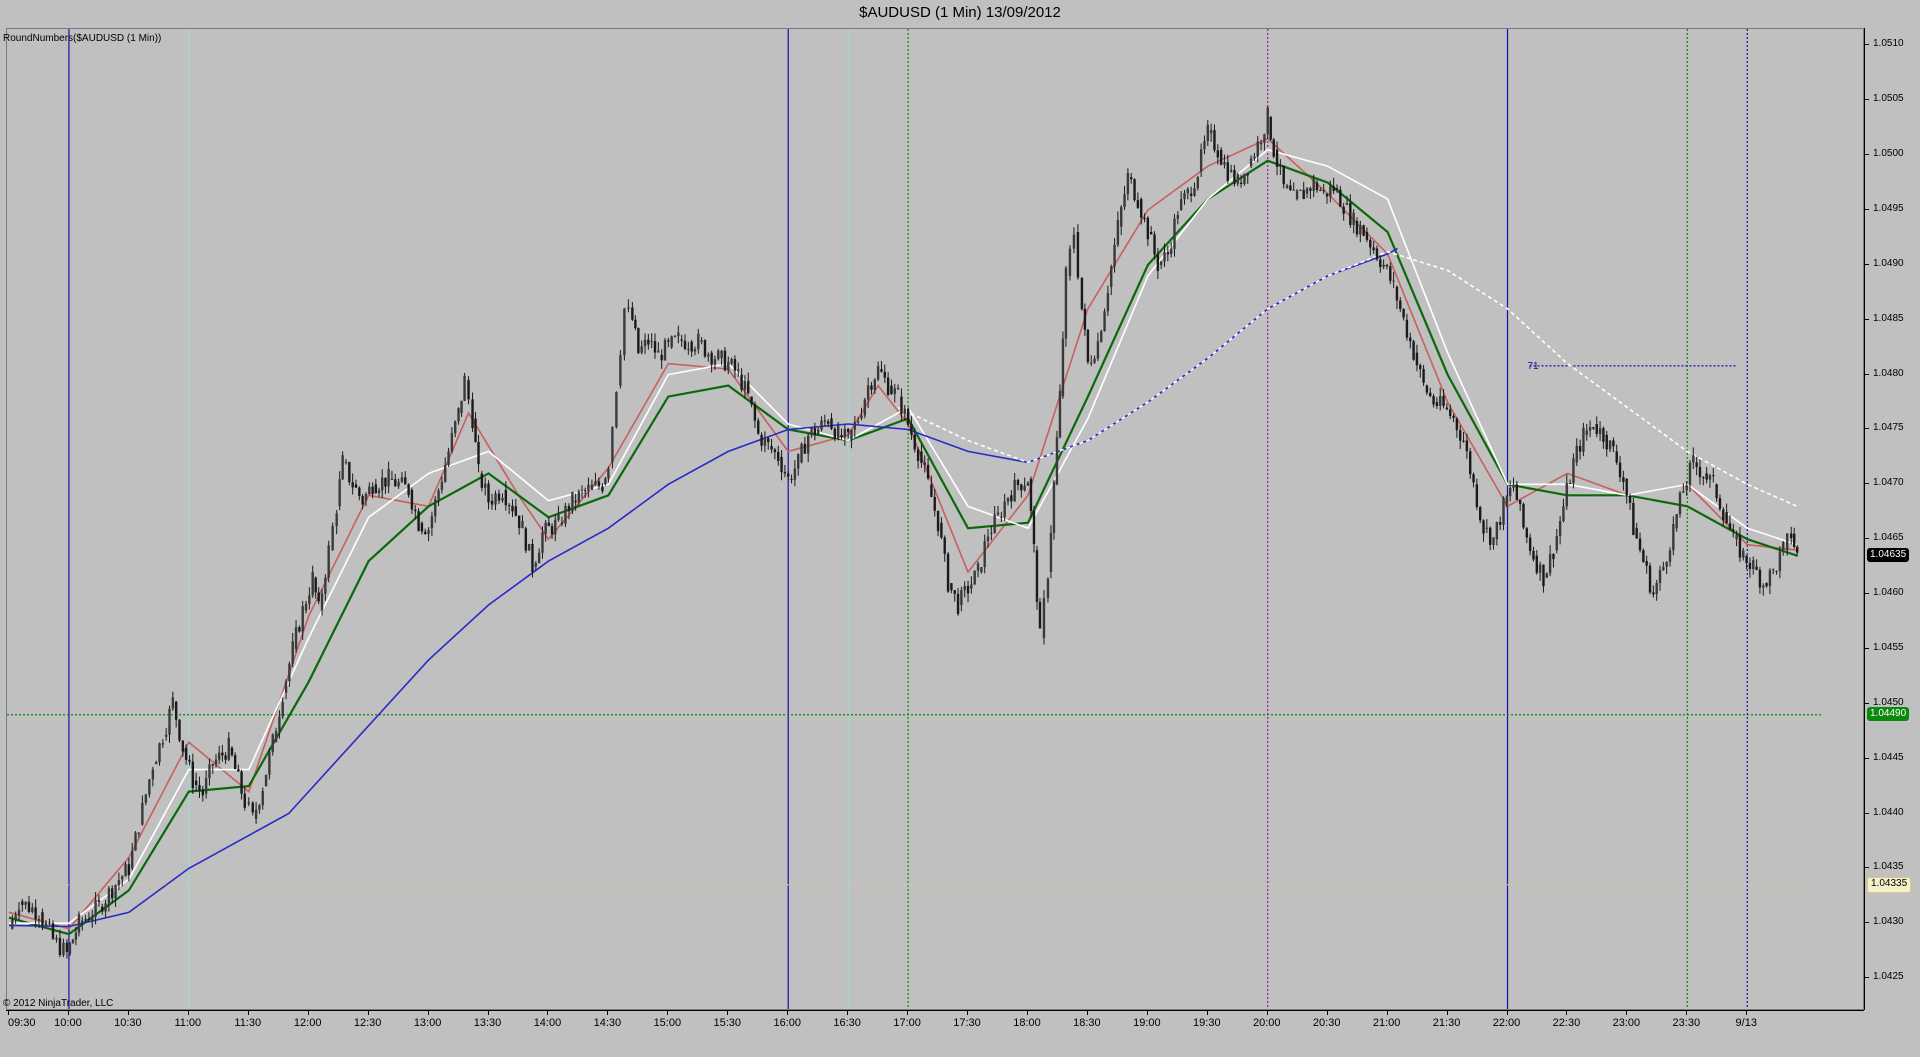 The image size is (1920, 1057). Describe the element at coordinates (1207, 1023) in the screenshot. I see `time-tick-label: 19:30` at that location.